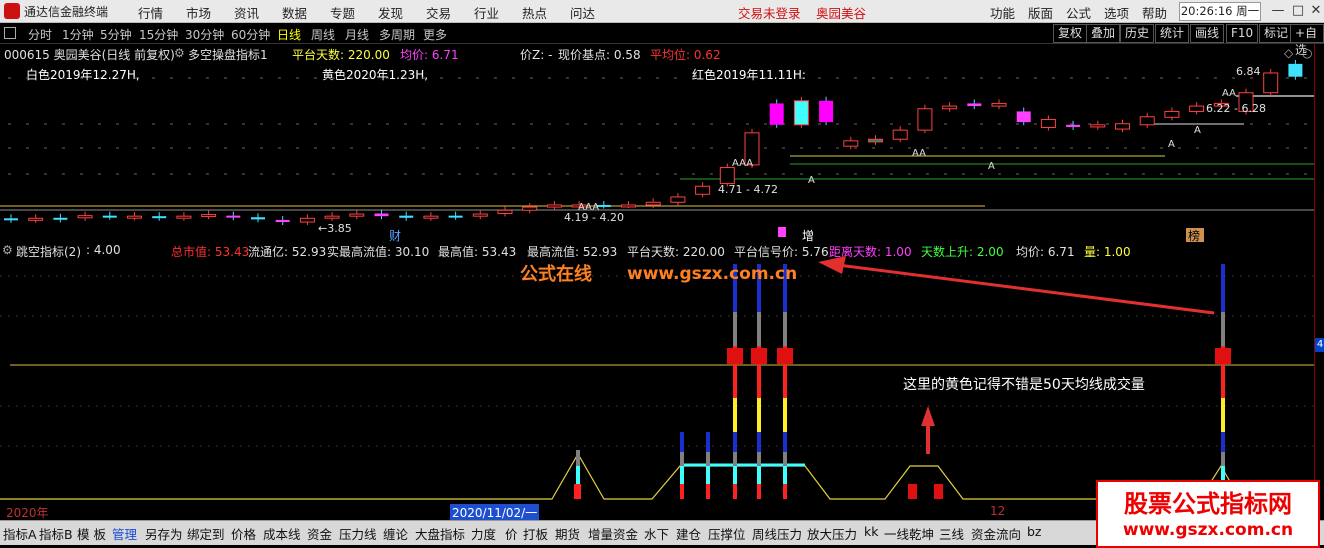 Image resolution: width=1324 pixels, height=548 pixels. I want to click on period-5min: 5分钟, so click(116, 34).